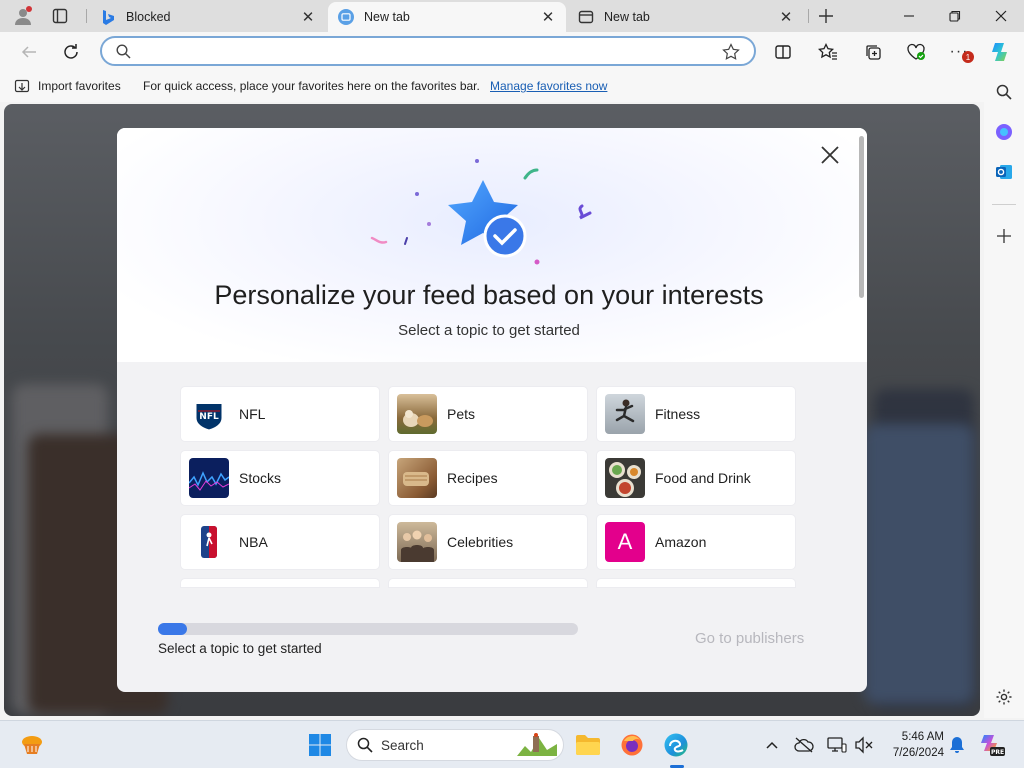 This screenshot has width=1024, height=768. I want to click on fitness-thumbnail, so click(625, 414).